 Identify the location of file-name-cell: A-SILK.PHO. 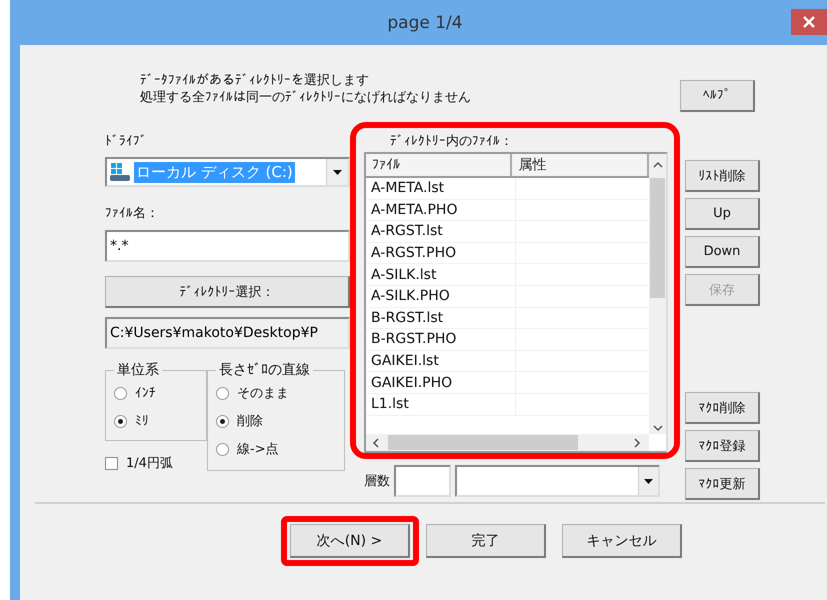
(441, 296).